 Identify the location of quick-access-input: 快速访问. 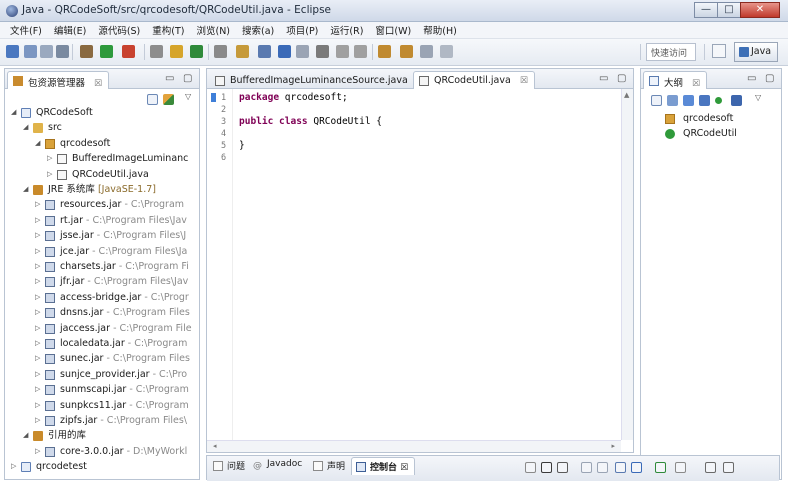
(671, 52).